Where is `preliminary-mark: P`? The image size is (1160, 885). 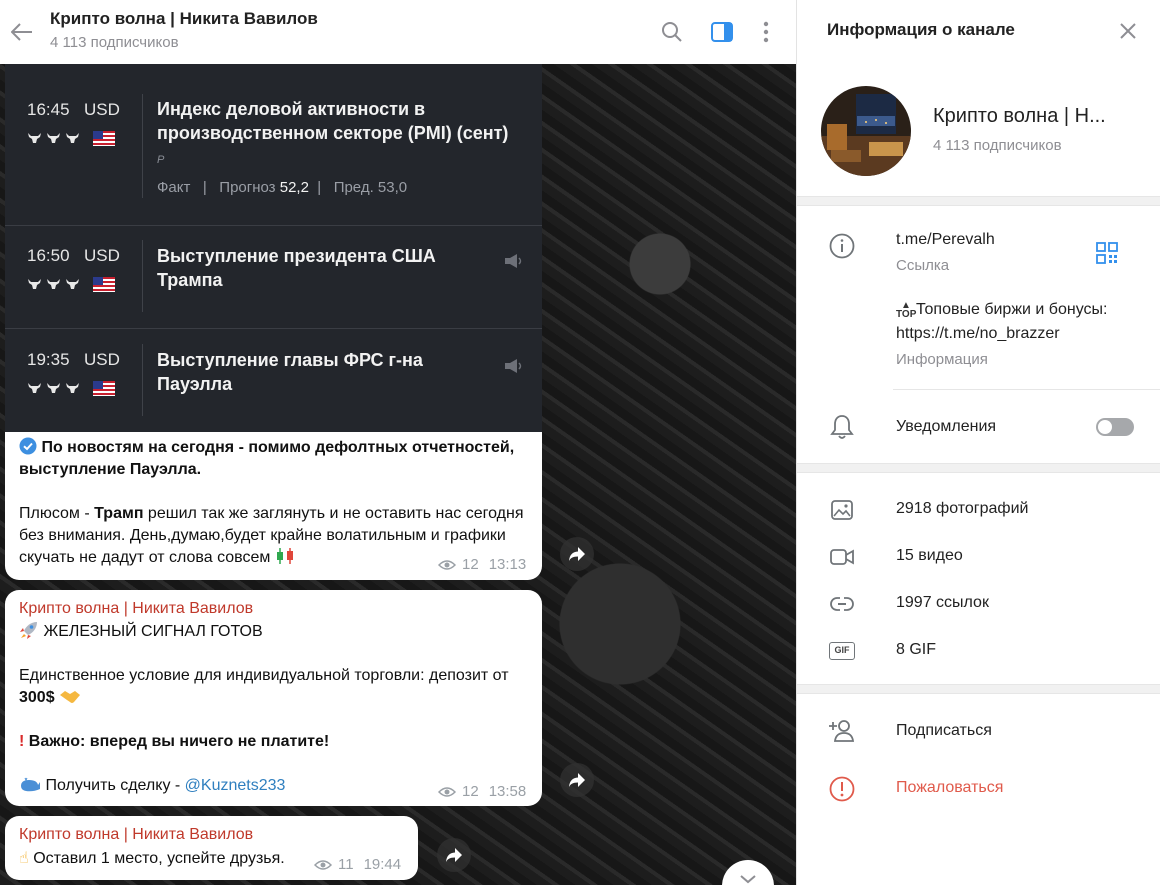 preliminary-mark: P is located at coordinates (161, 160).